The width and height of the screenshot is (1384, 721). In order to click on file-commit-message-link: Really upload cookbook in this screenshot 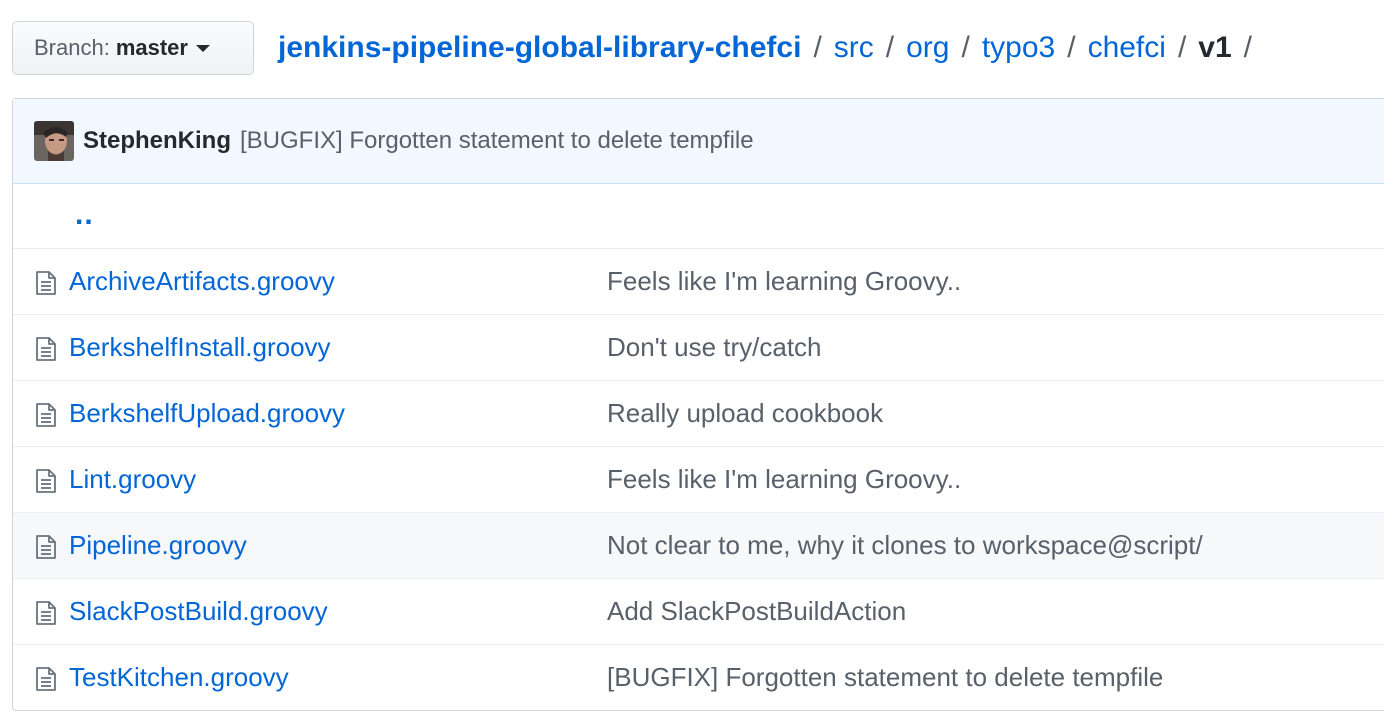, I will do `click(745, 413)`.